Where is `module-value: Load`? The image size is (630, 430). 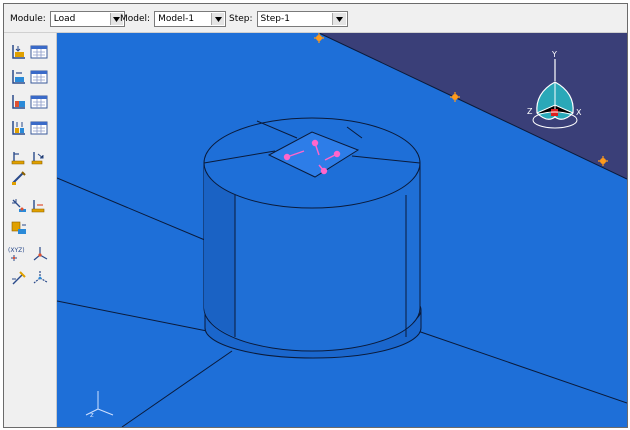 module-value: Load is located at coordinates (64, 19).